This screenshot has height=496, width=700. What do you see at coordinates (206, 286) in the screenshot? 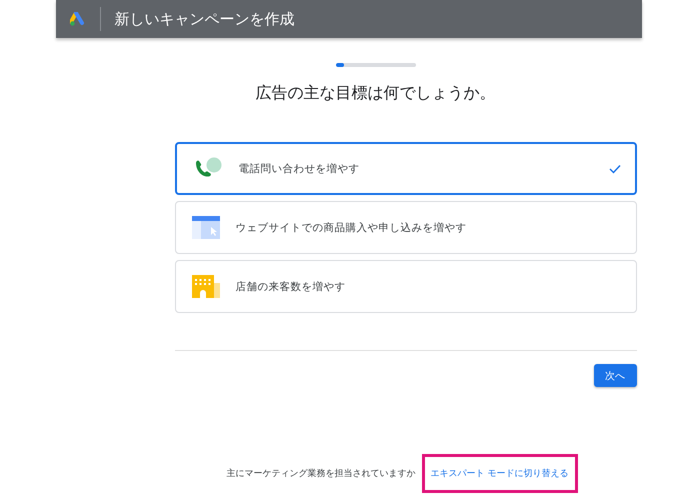
I see `building-icon` at bounding box center [206, 286].